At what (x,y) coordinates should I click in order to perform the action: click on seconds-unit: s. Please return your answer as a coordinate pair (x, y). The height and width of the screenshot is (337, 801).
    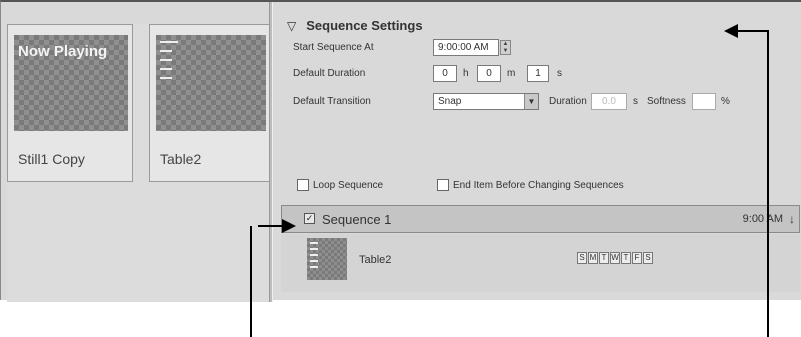
    Looking at the image, I should click on (559, 73).